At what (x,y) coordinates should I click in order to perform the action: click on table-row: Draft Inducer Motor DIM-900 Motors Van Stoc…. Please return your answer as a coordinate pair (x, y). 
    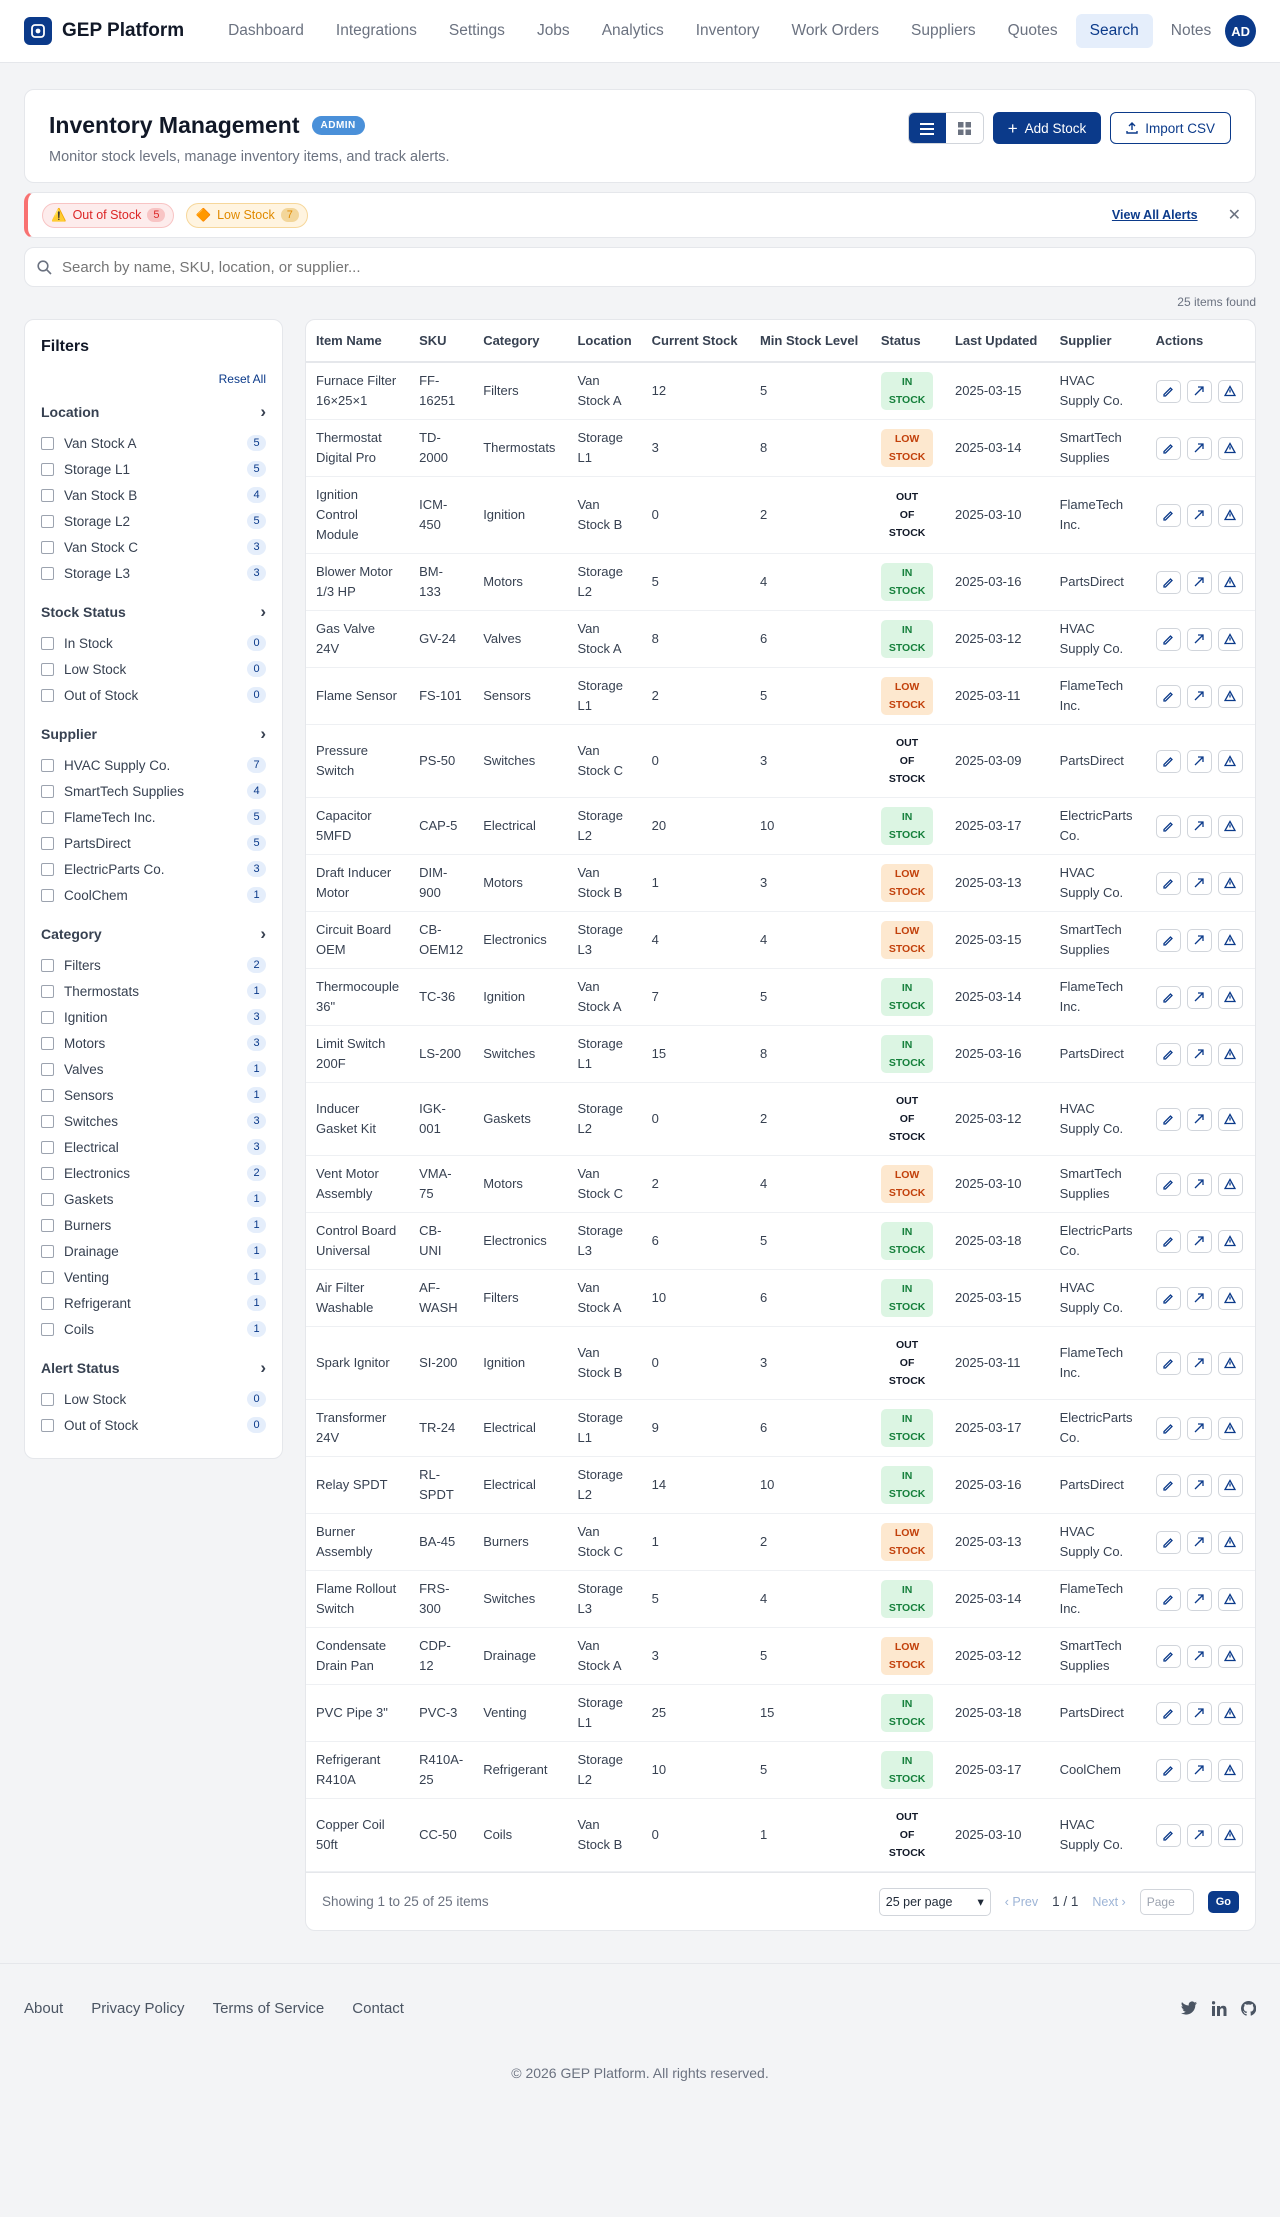
    Looking at the image, I should click on (780, 883).